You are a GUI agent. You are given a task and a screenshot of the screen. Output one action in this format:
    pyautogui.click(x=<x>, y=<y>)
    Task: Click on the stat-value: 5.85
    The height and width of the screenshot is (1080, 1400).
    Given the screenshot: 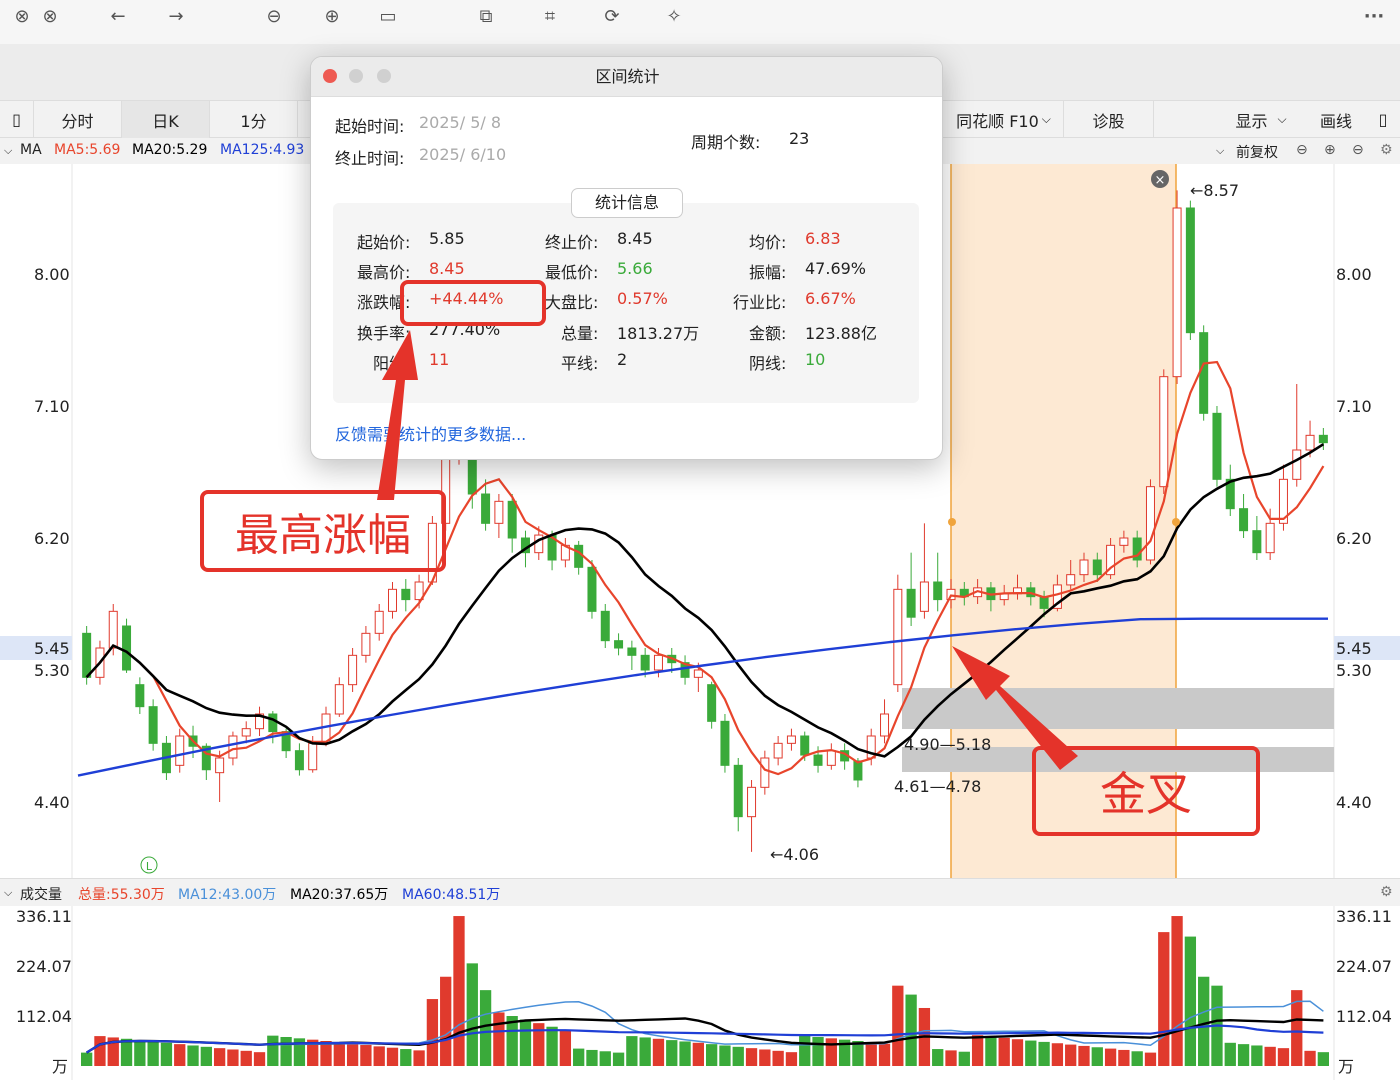 What is the action you would take?
    pyautogui.click(x=447, y=238)
    